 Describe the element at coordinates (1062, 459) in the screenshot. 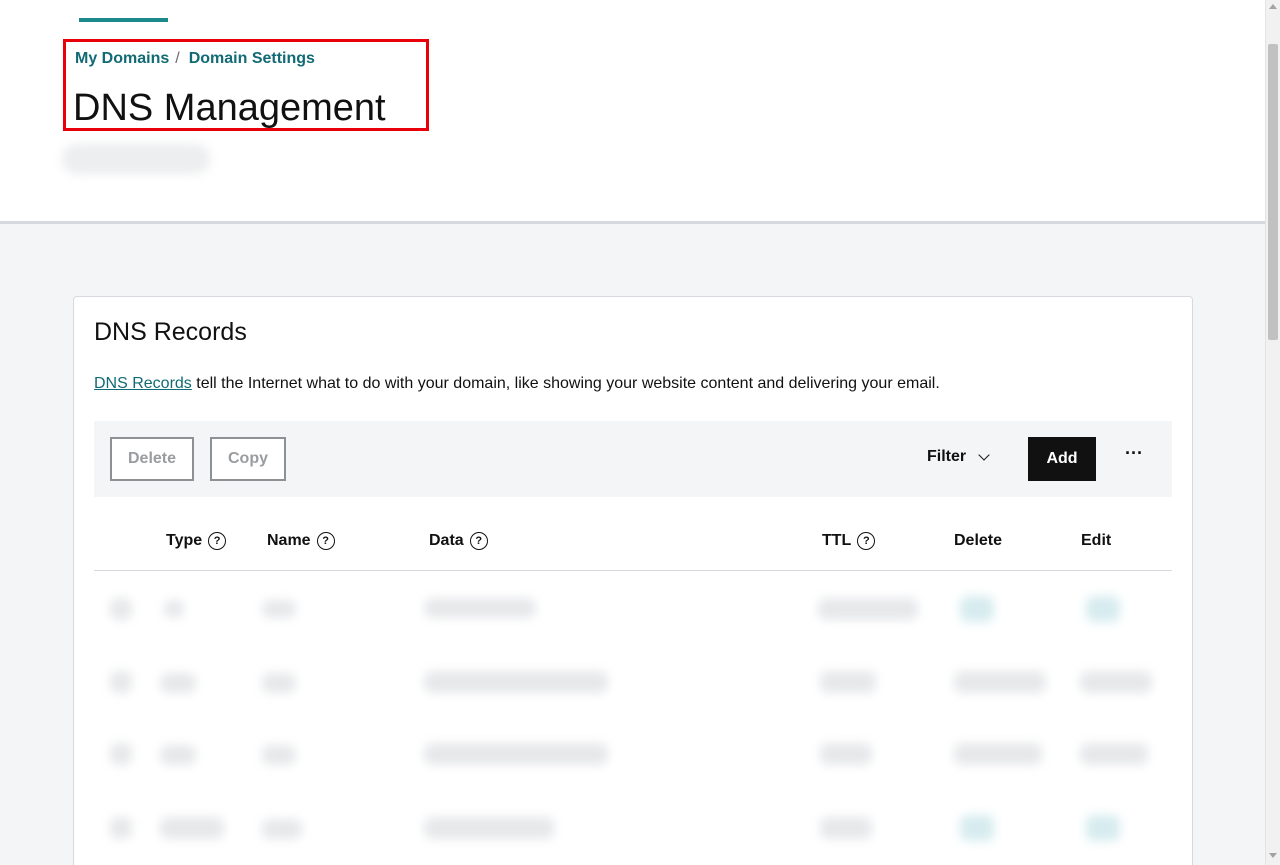

I see `add-button: Add` at that location.